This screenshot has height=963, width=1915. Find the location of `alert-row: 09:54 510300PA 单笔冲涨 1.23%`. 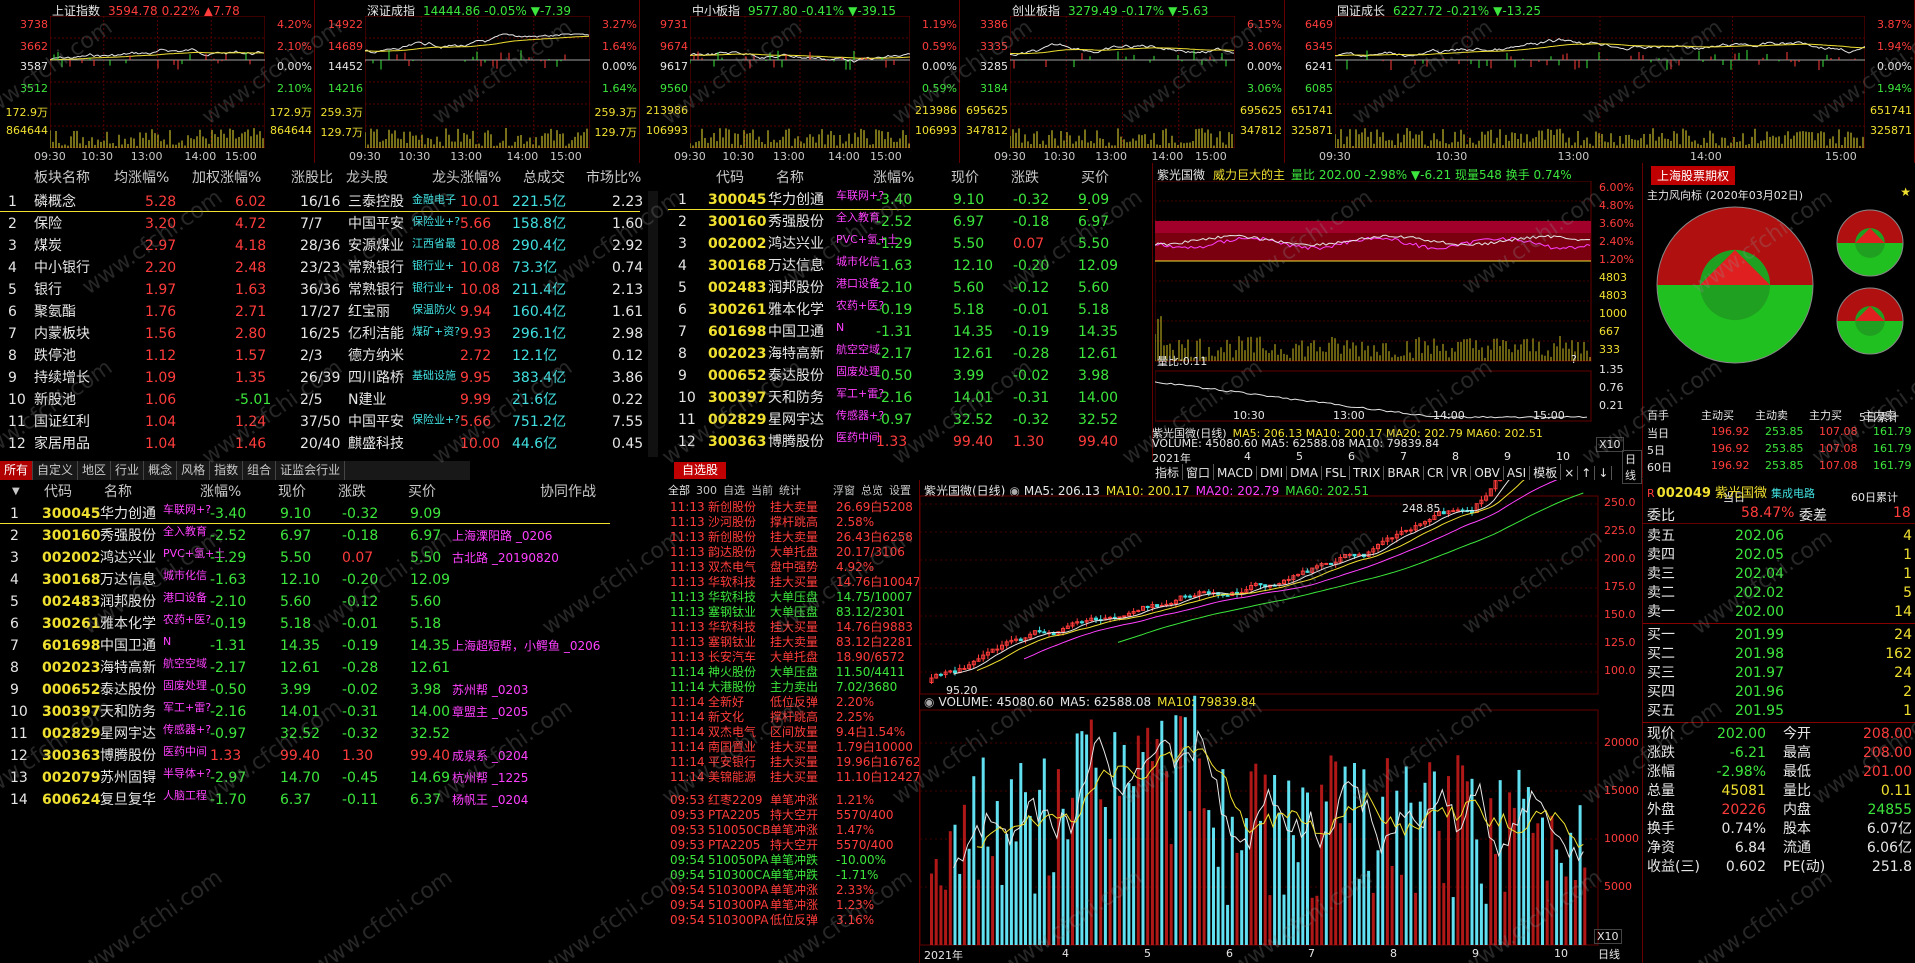

alert-row: 09:54 510300PA 单笔冲涨 1.23% is located at coordinates (793, 905).